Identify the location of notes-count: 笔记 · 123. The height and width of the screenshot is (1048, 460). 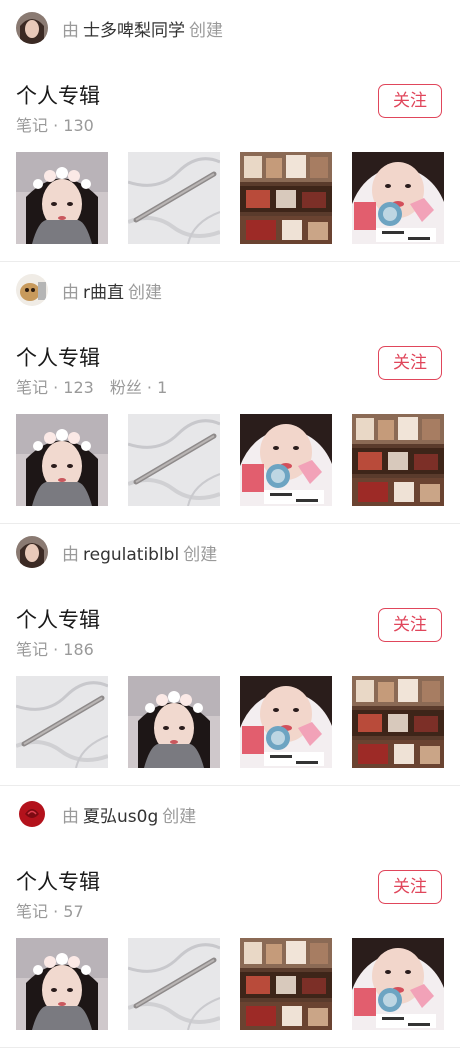
(55, 387).